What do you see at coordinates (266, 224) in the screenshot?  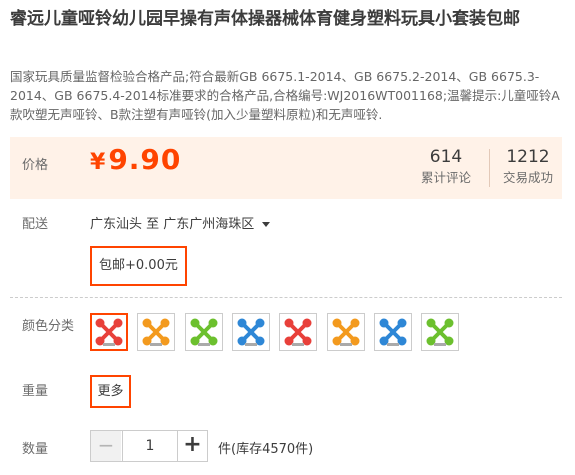 I see `chevron-down-icon` at bounding box center [266, 224].